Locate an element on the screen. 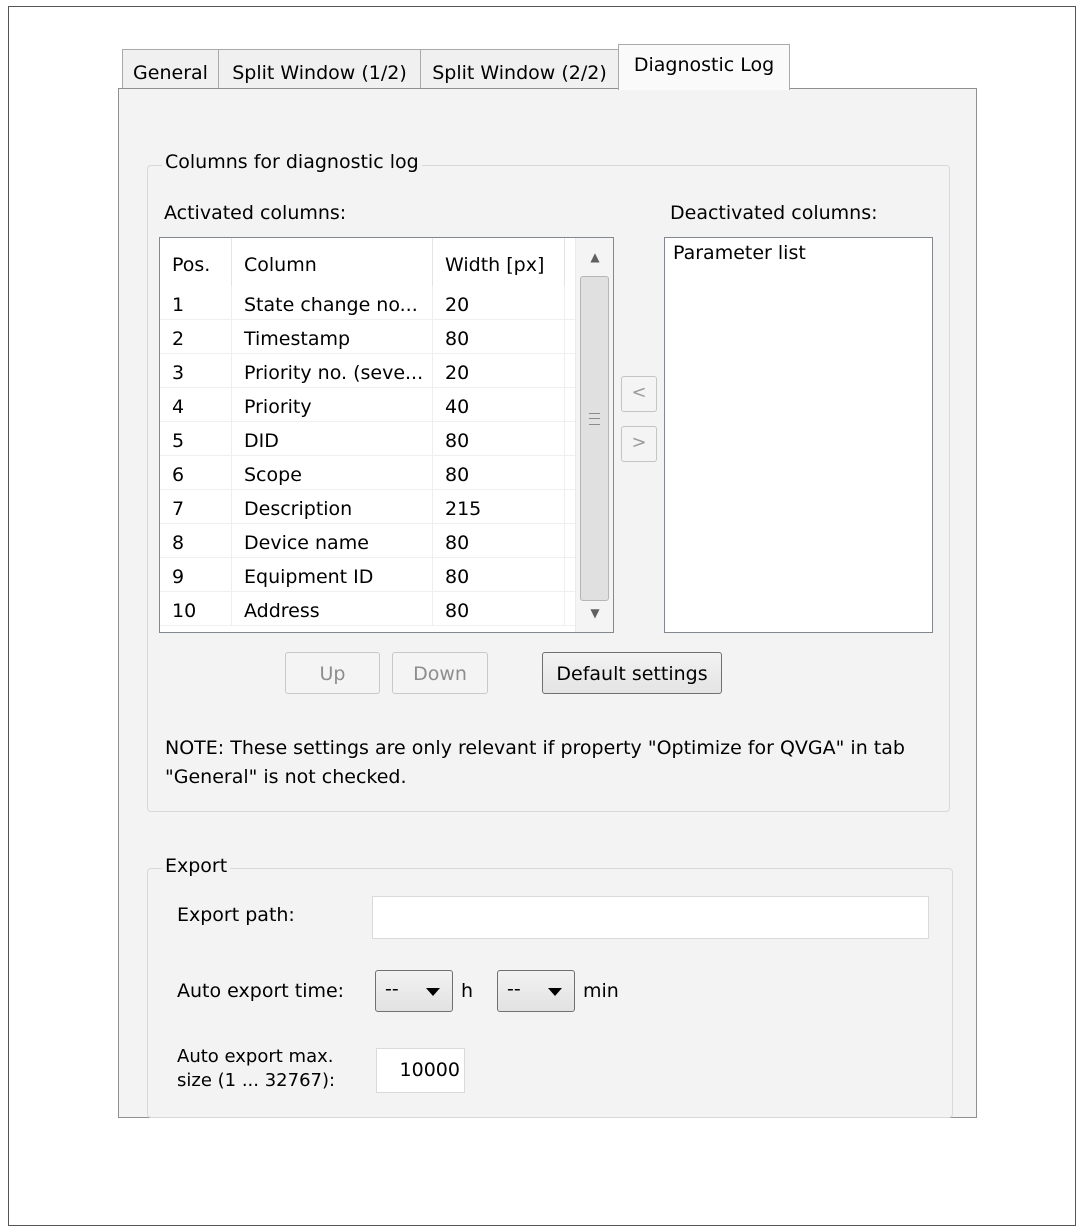 The image size is (1088, 1226). hours-unit-label: h is located at coordinates (467, 991).